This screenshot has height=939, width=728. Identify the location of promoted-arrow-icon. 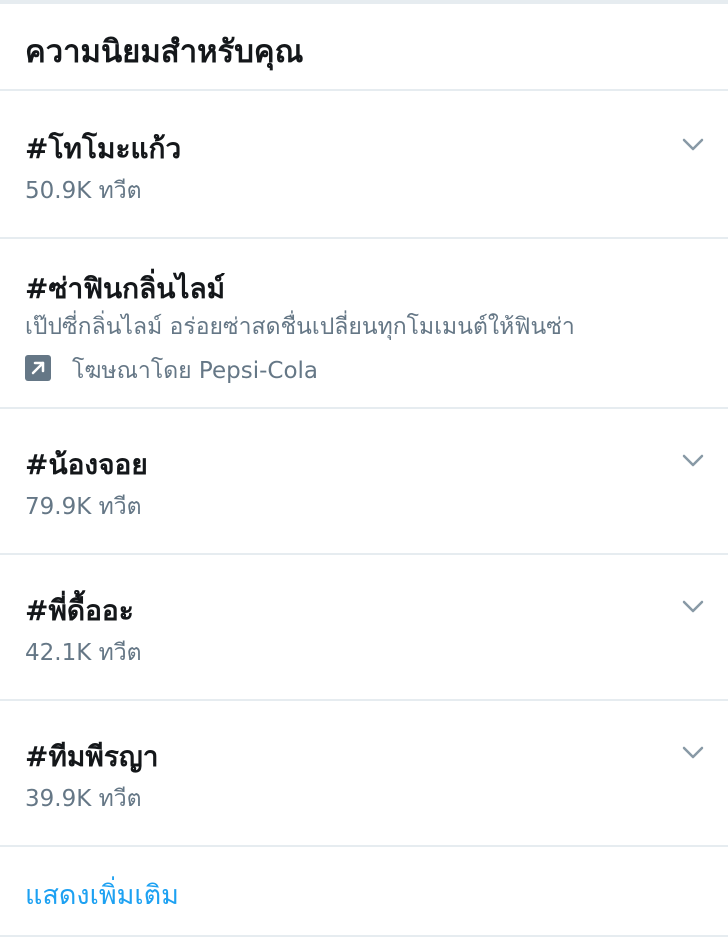
(38, 368).